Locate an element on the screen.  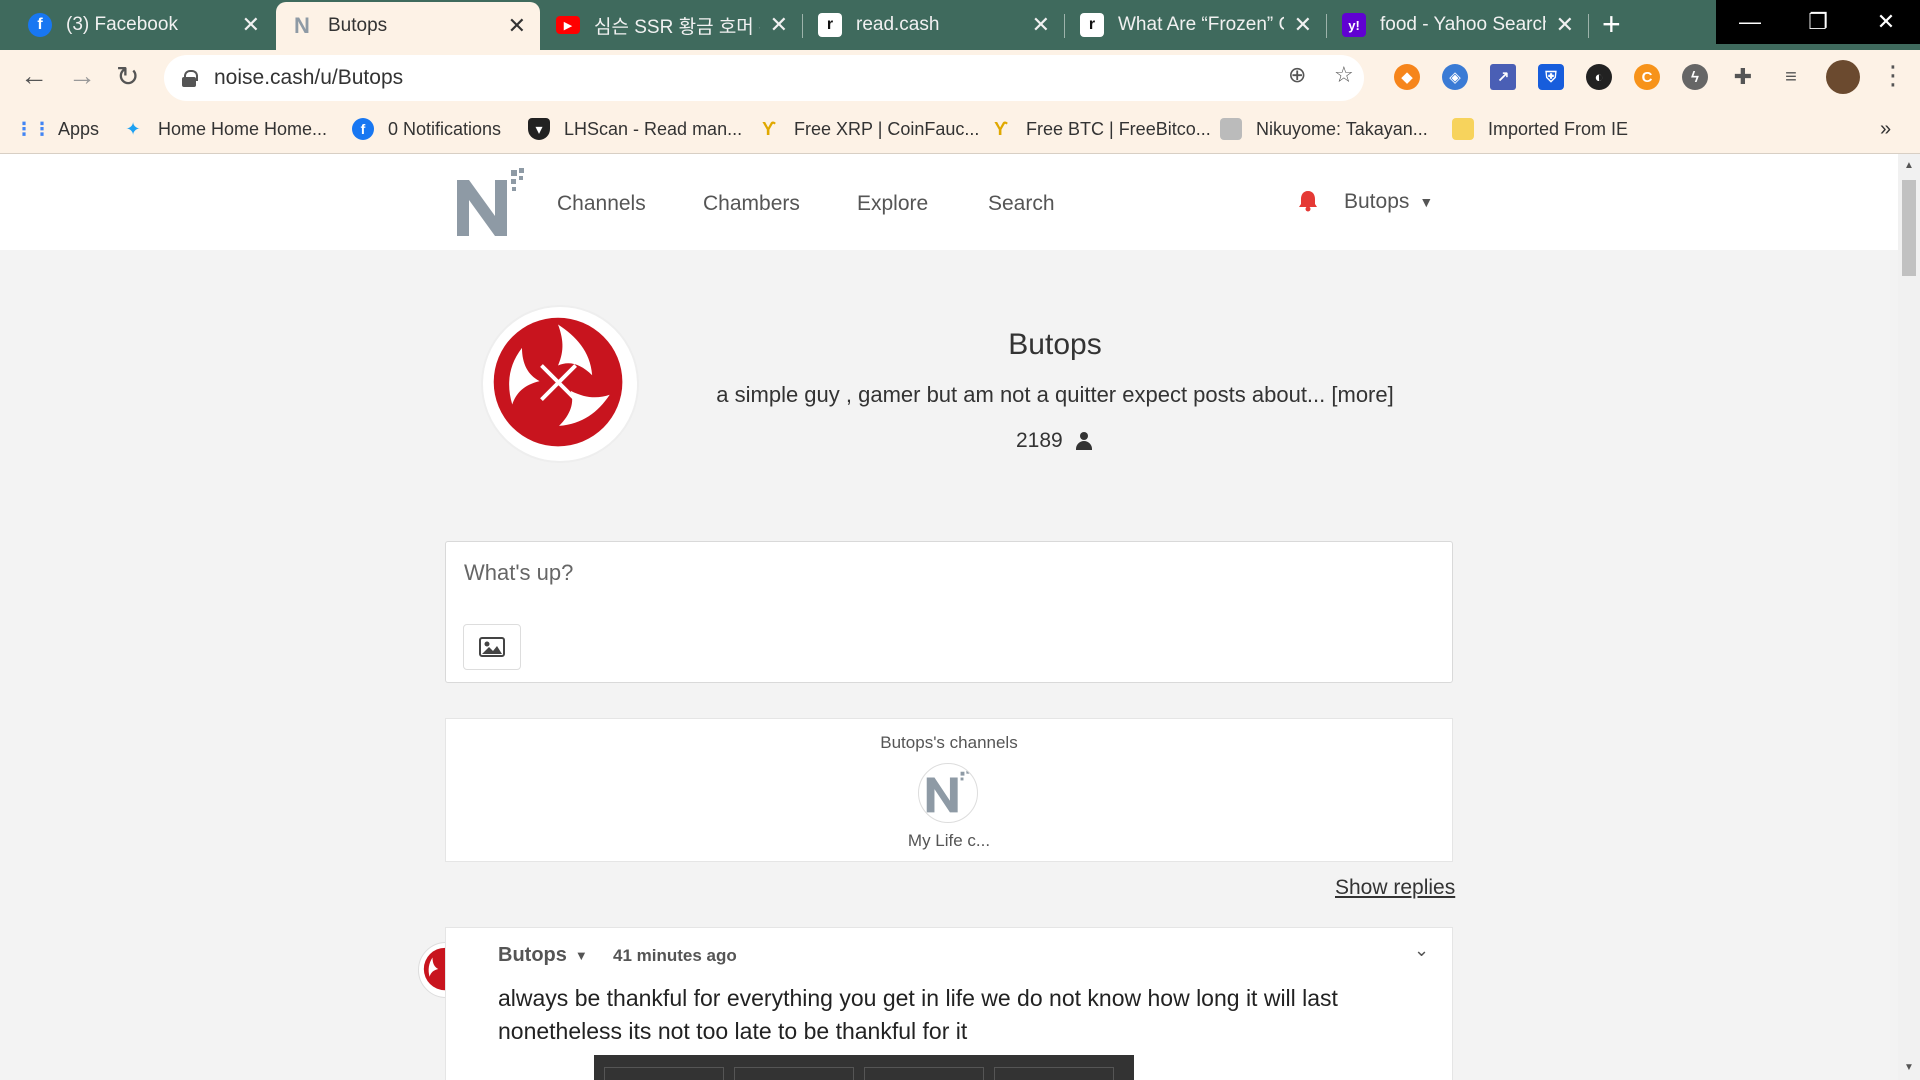
bitwarden-icon: ⛨ is located at coordinates (1551, 77).